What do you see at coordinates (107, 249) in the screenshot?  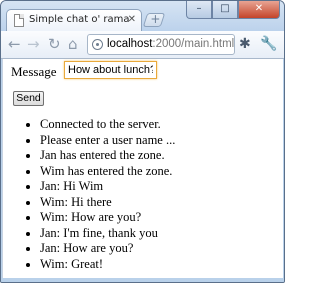 I see `message-item: Jan: How are you?` at bounding box center [107, 249].